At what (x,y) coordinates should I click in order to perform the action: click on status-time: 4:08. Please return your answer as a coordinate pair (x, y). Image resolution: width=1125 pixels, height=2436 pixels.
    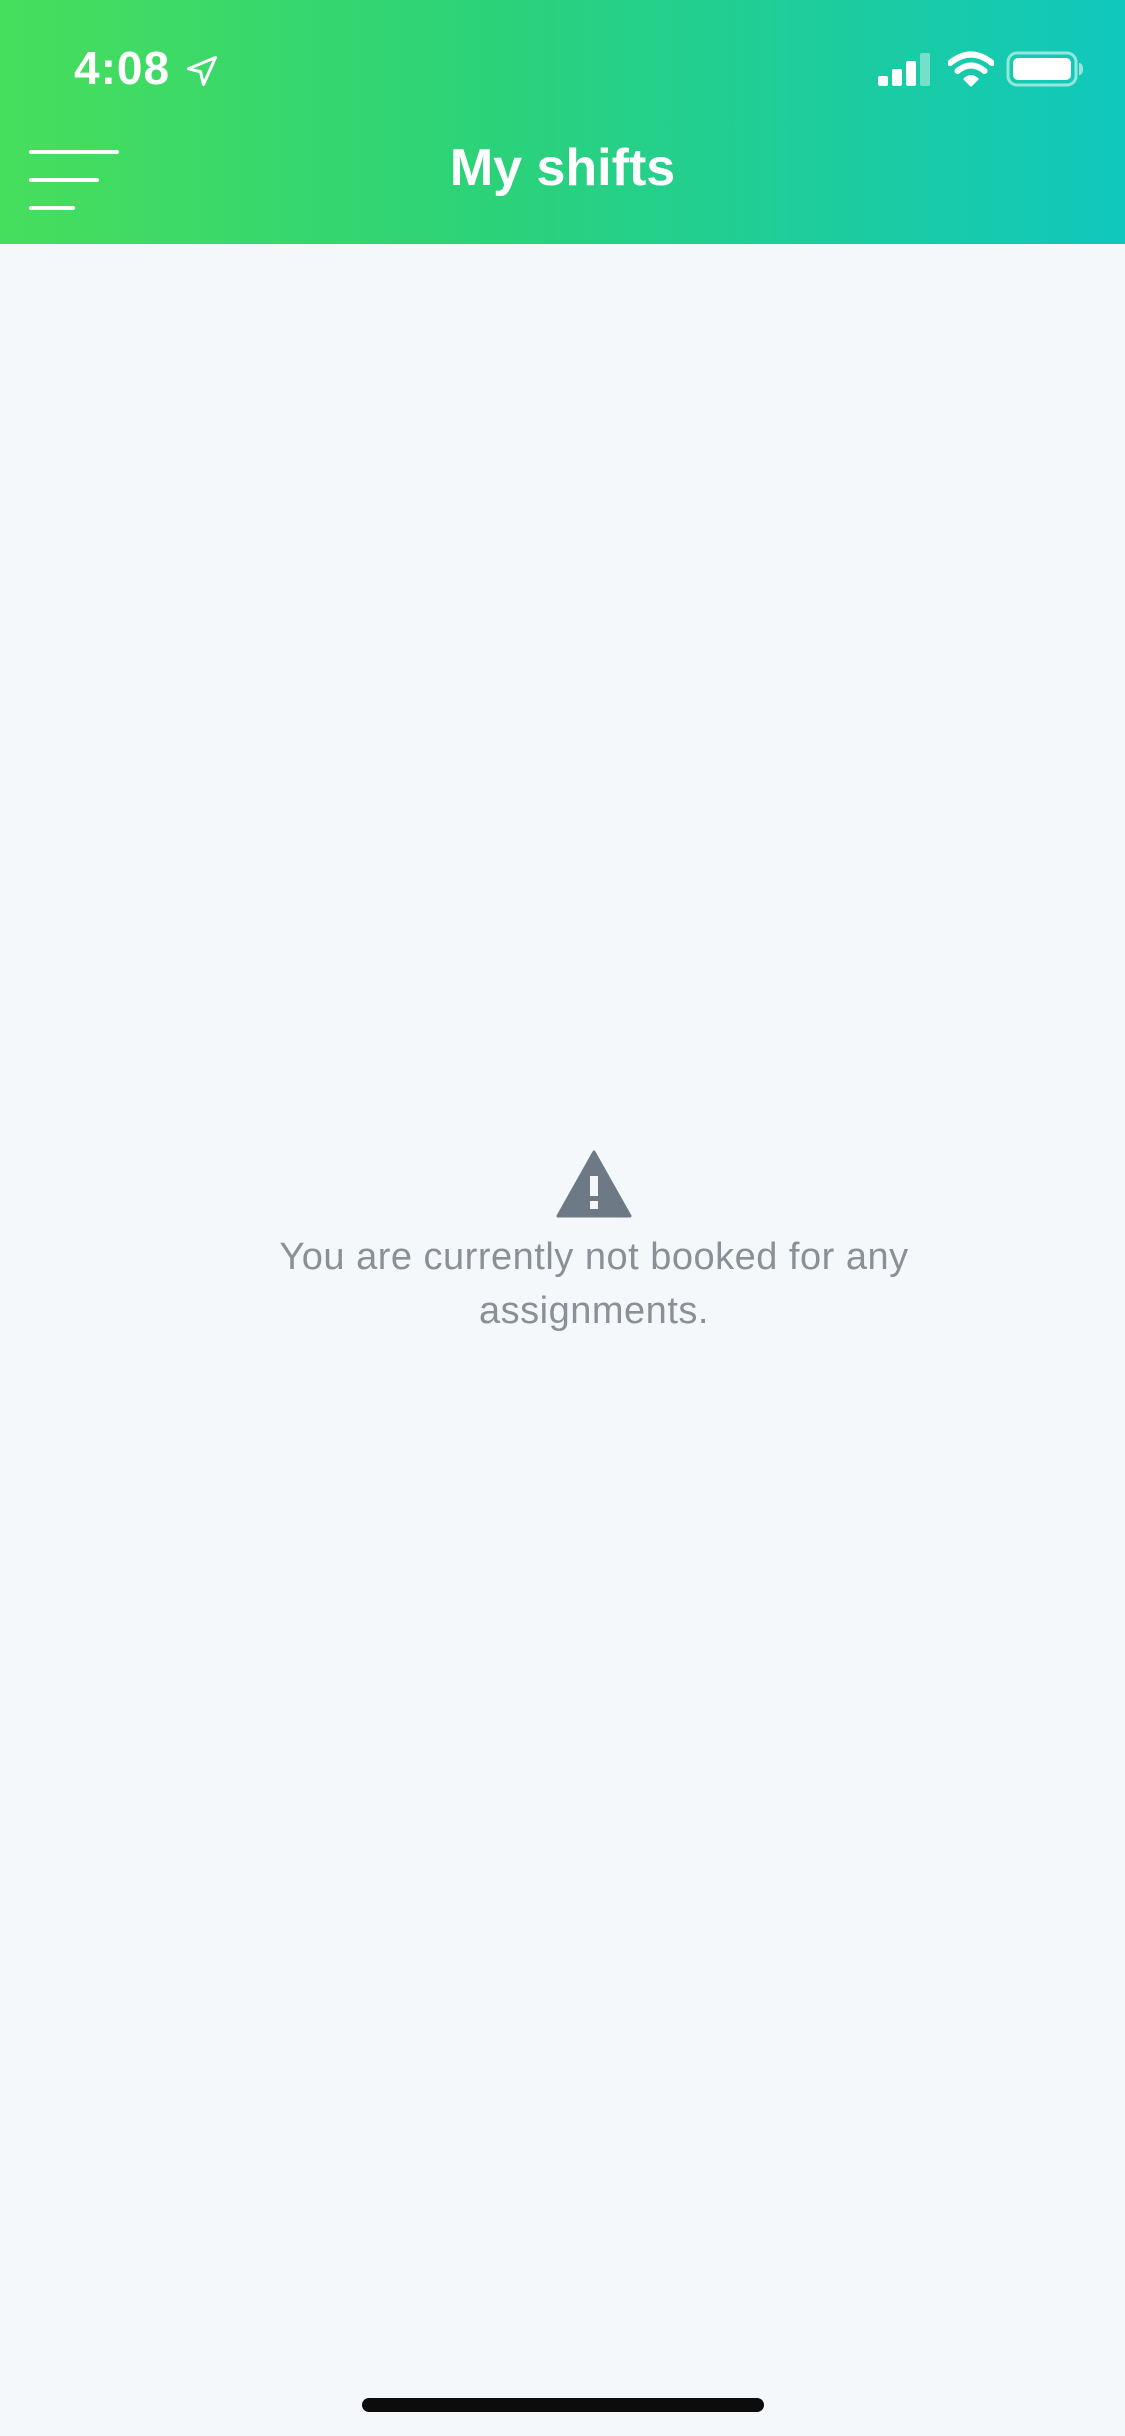
    Looking at the image, I should click on (122, 68).